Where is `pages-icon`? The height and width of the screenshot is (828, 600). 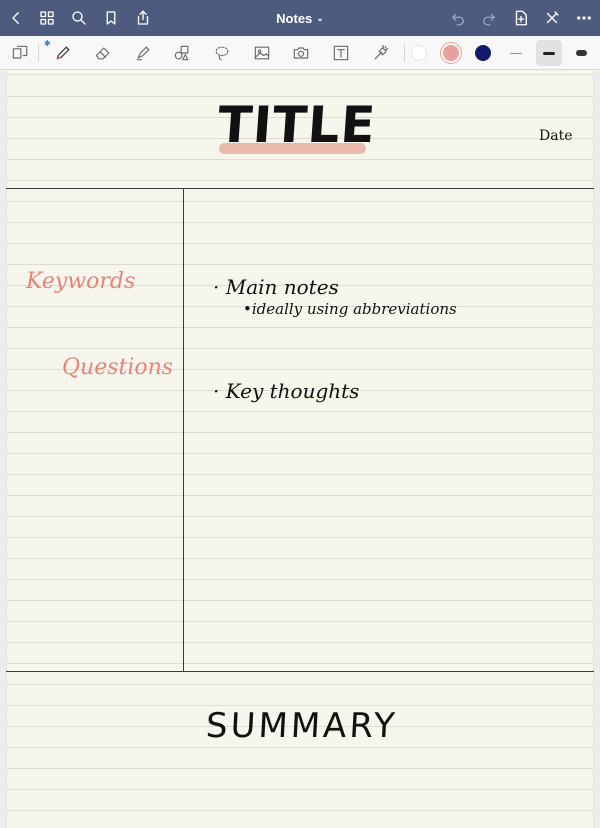
pages-icon is located at coordinates (20, 53).